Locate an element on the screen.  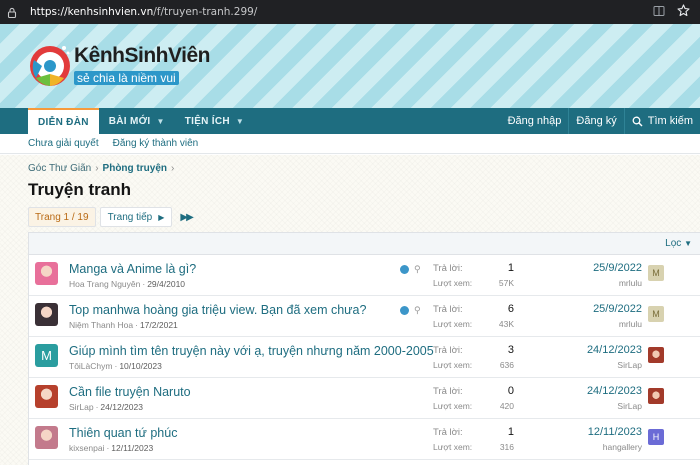
thread-meta: Hoa Trang Nguyên · 29/4/2010 is located at coordinates (127, 284).